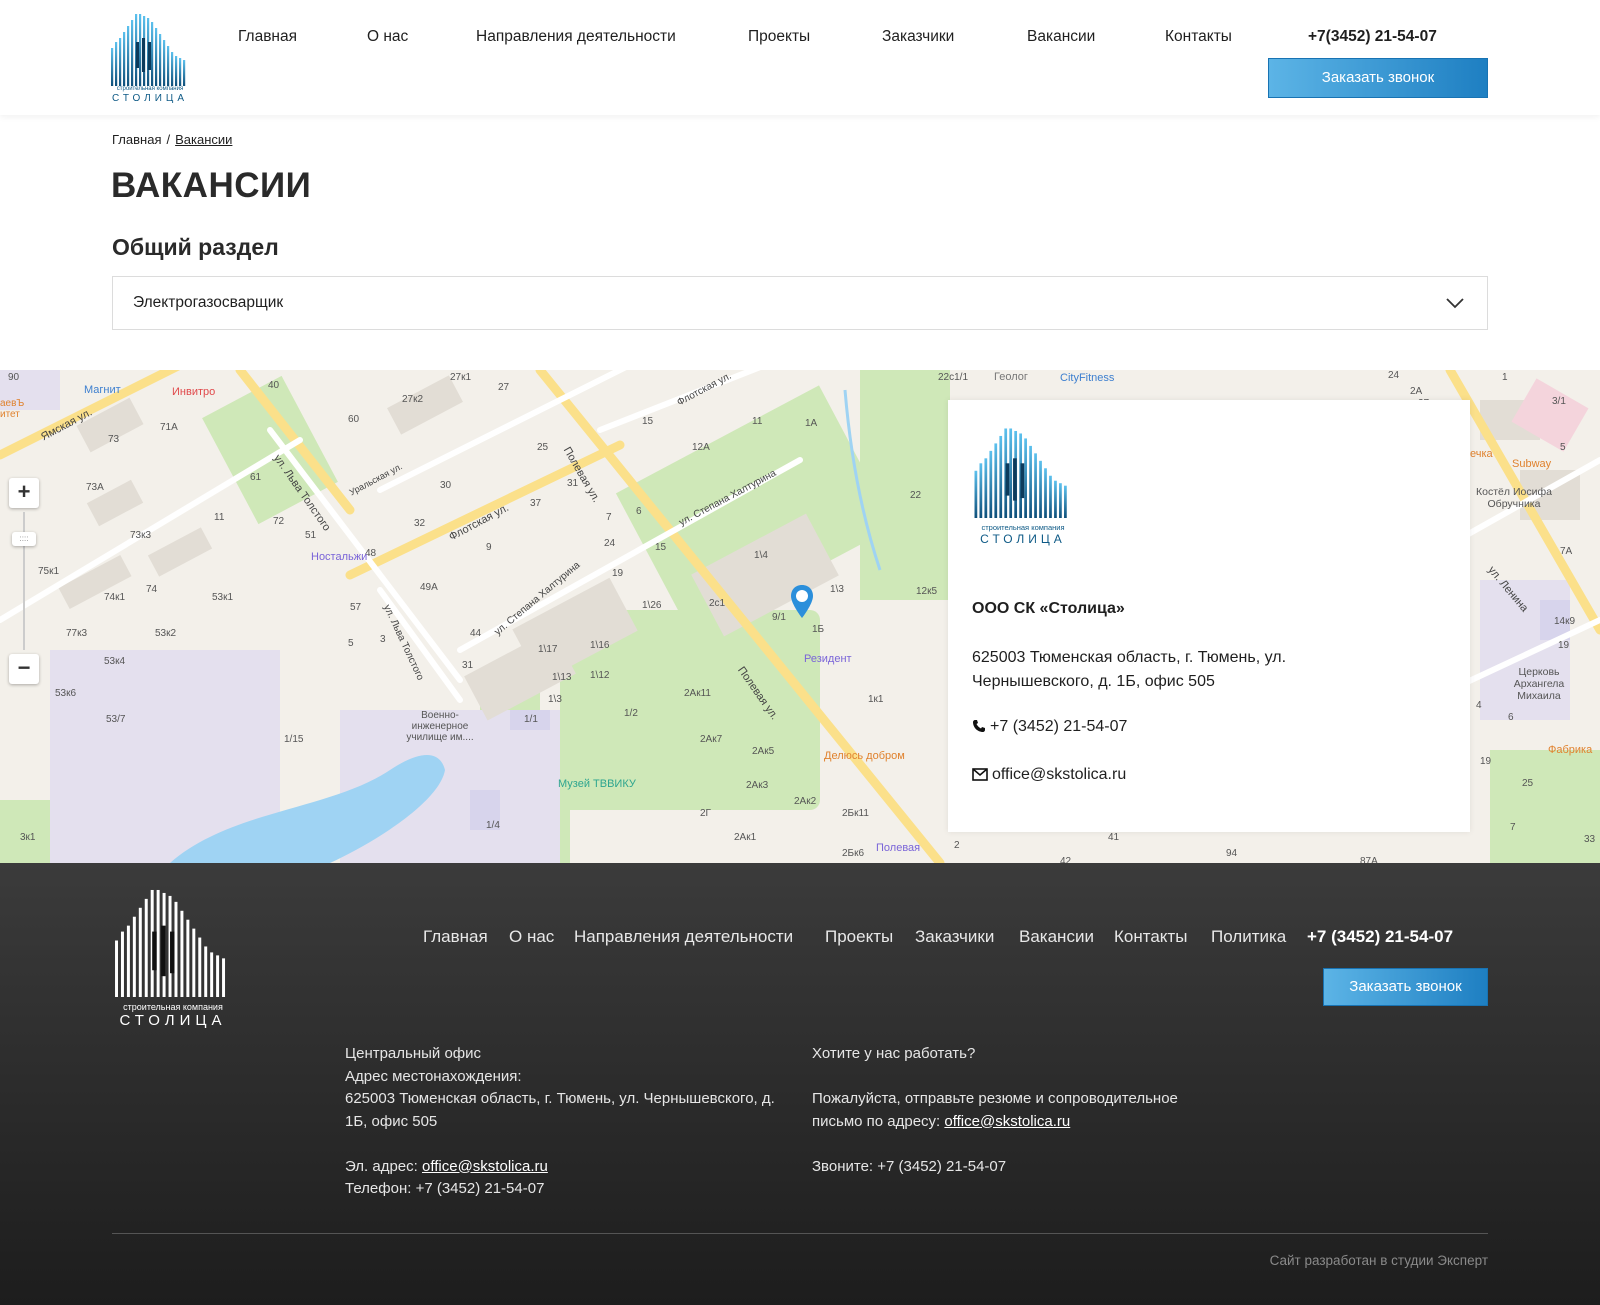 The image size is (1600, 1305). Describe the element at coordinates (381, 1166) in the screenshot. I see `office-email-label: Эл. адрес:` at that location.